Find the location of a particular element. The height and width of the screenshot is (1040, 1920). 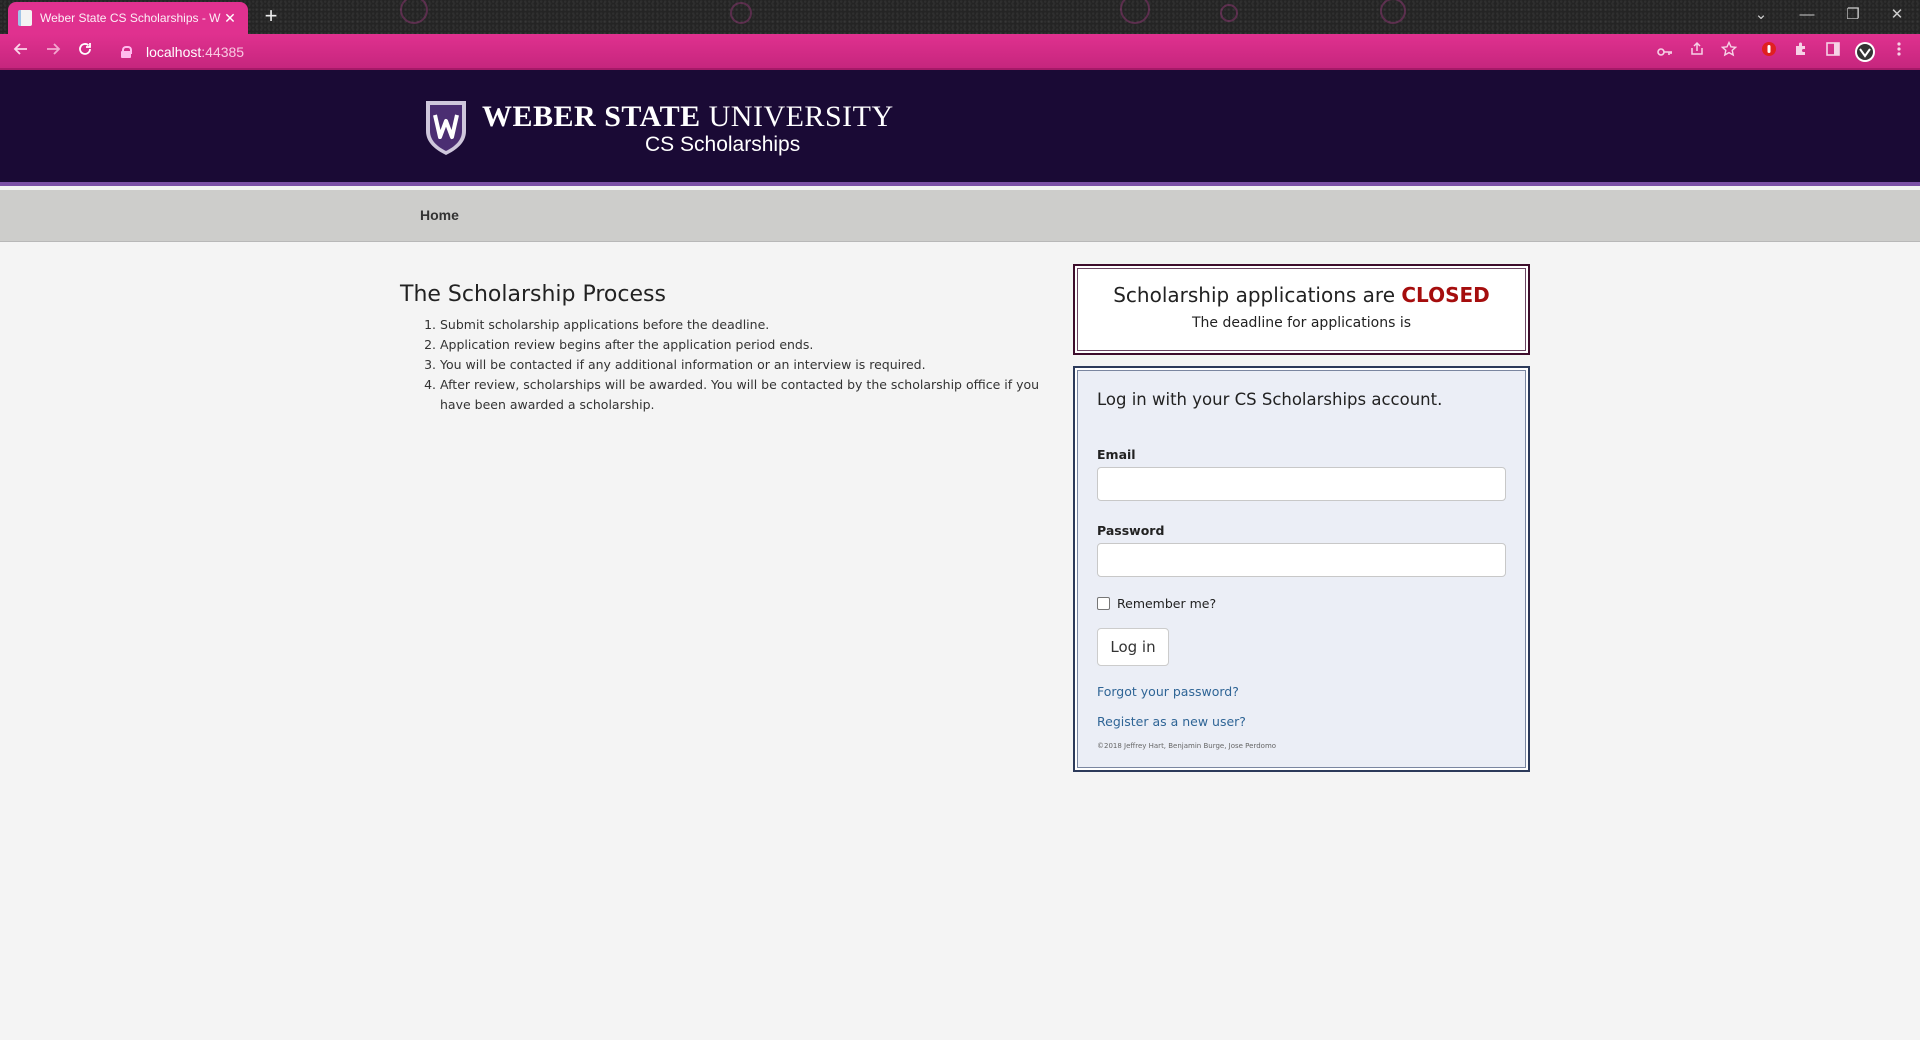

forgot-password-link: Forgot your password? is located at coordinates (1301, 692).